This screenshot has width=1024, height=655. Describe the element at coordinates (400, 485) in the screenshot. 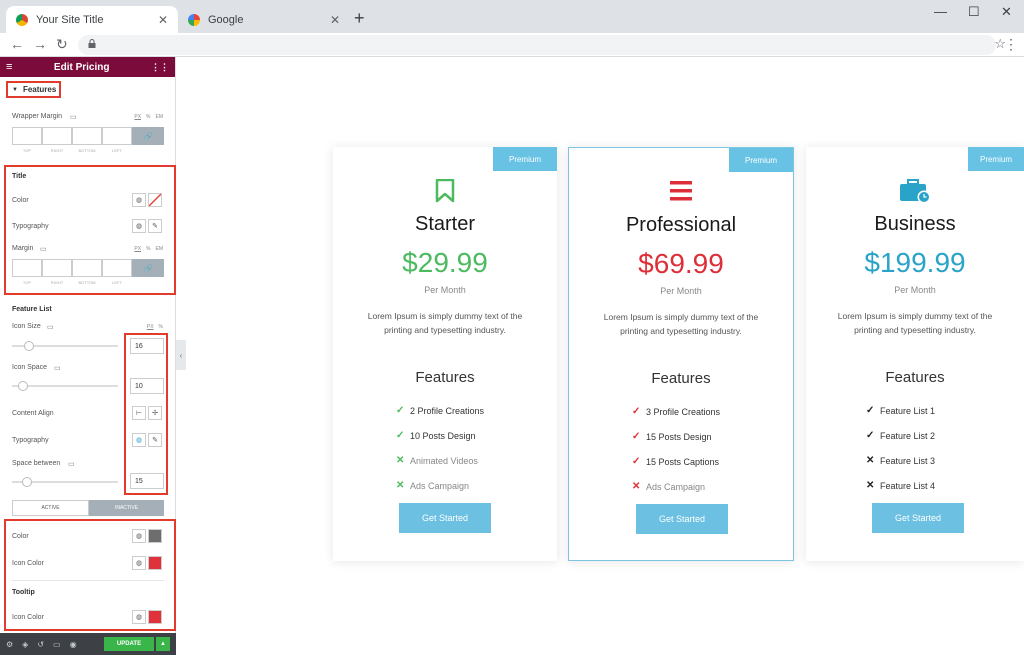

I see `cross-icon: ✕` at that location.